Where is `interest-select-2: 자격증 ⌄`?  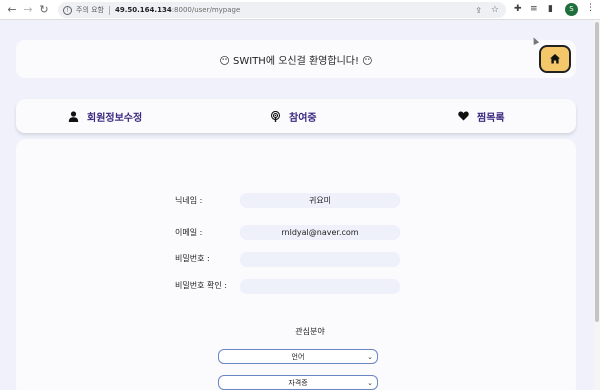 interest-select-2: 자격증 ⌄ is located at coordinates (298, 382).